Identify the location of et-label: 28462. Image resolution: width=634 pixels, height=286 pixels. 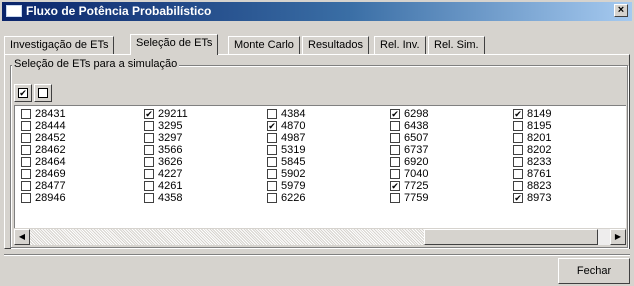
(50, 150).